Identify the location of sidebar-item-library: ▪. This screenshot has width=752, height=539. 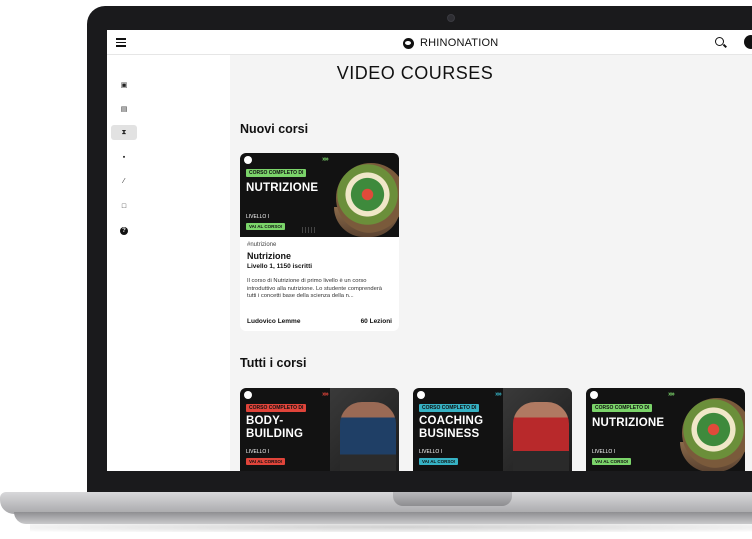
(124, 157).